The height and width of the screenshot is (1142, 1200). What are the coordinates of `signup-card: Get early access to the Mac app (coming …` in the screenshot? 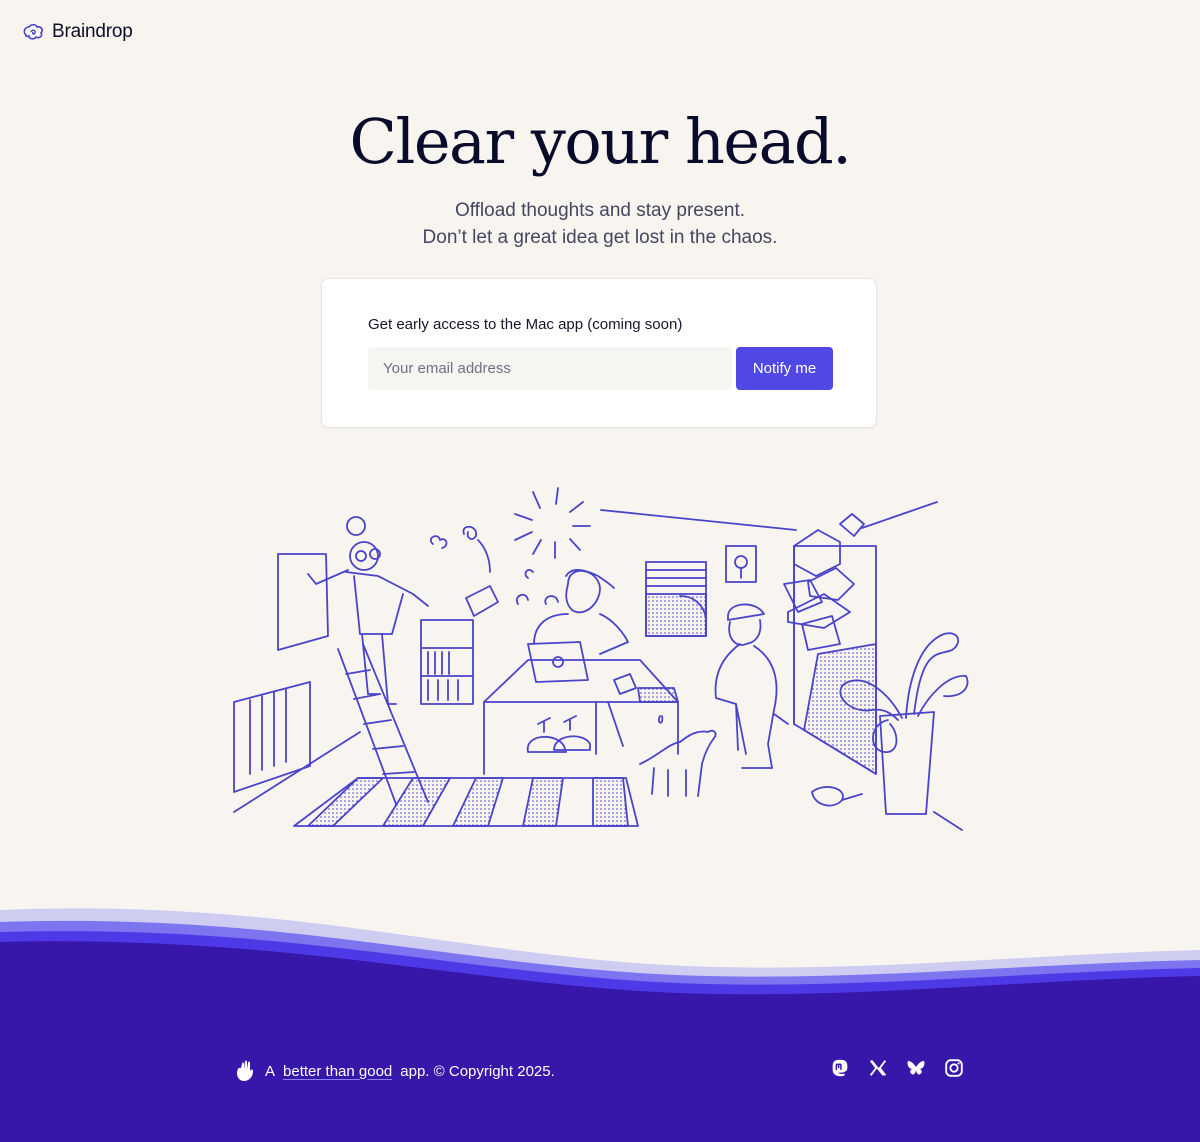 It's located at (599, 353).